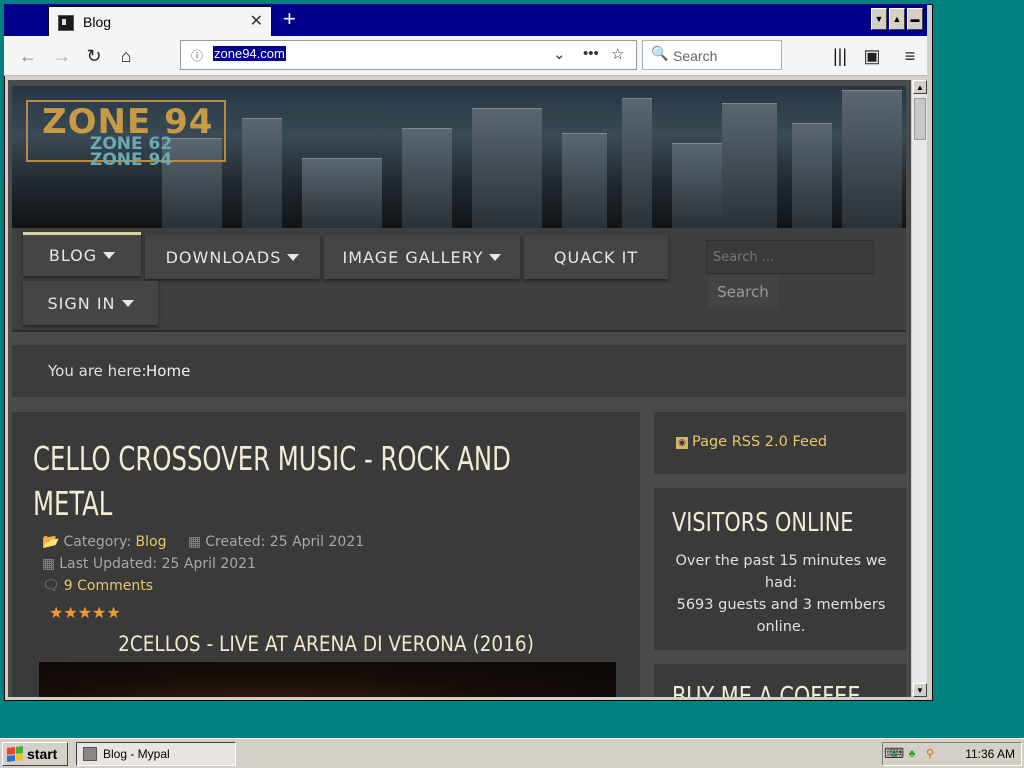 This screenshot has width=1024, height=768. Describe the element at coordinates (743, 292) in the screenshot. I see `site-search-button: Search` at that location.